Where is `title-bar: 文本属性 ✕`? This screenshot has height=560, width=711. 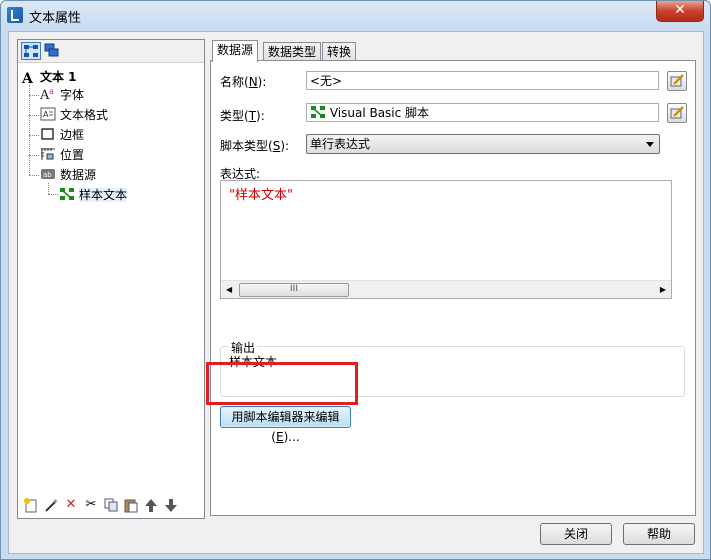
title-bar: 文本属性 ✕ is located at coordinates (355, 16).